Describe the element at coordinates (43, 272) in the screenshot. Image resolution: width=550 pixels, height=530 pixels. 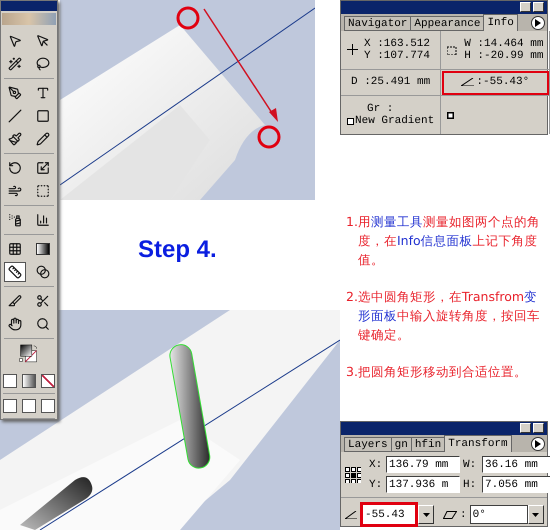
I see `blend-icon` at that location.